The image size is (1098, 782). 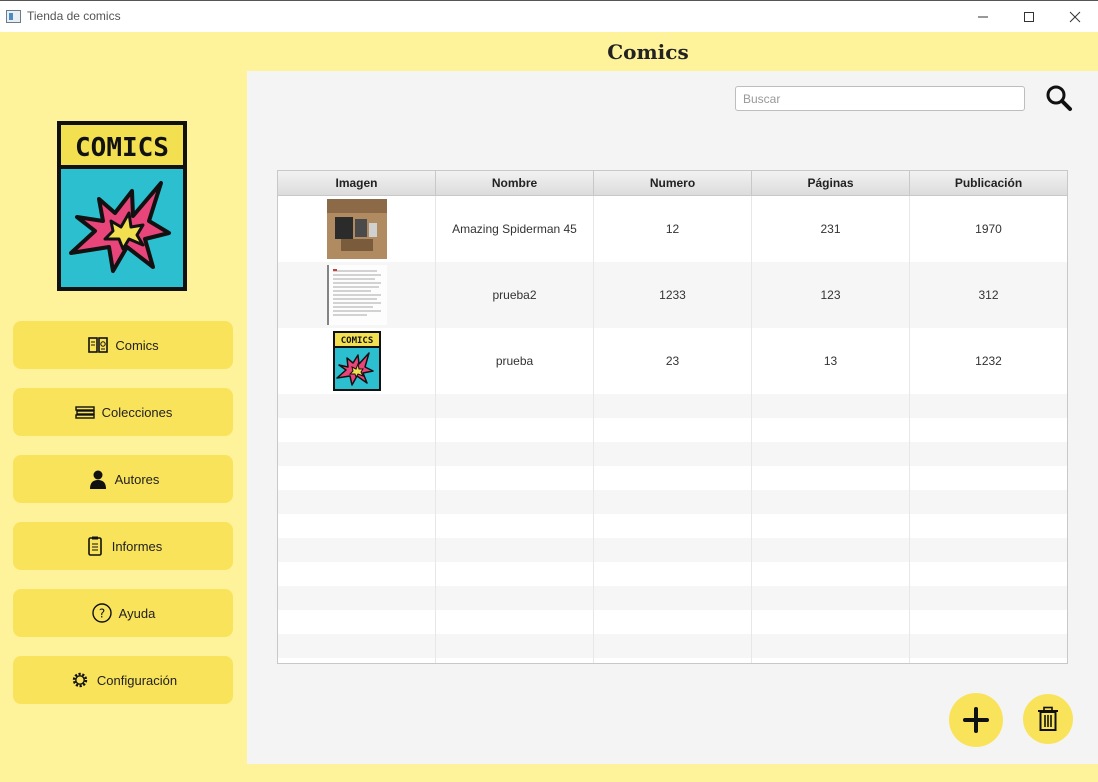 I want to click on sidebar-item-configuracion: Configuración, so click(x=123, y=680).